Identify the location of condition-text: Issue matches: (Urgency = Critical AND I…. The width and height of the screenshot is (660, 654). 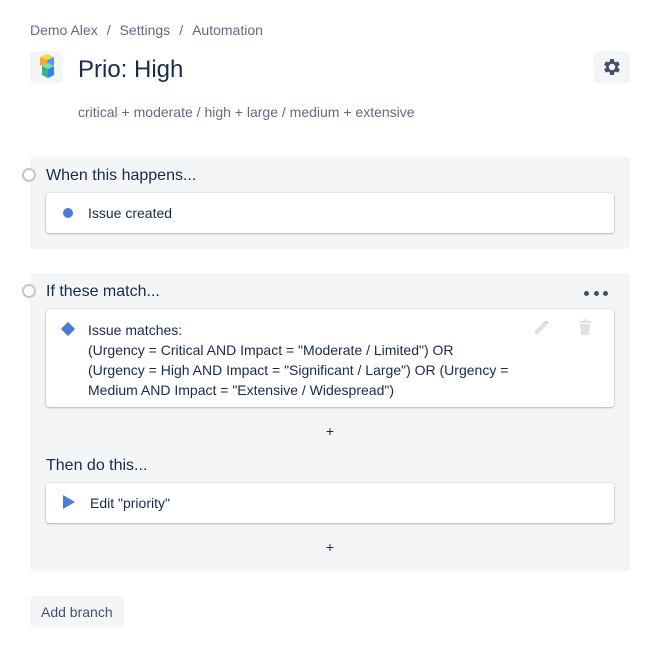
(308, 360).